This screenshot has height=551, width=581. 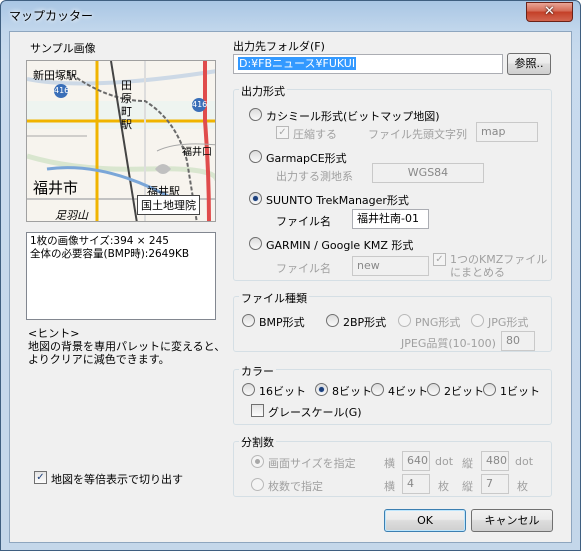 What do you see at coordinates (263, 91) in the screenshot?
I see `output-format-legend: 出力形式` at bounding box center [263, 91].